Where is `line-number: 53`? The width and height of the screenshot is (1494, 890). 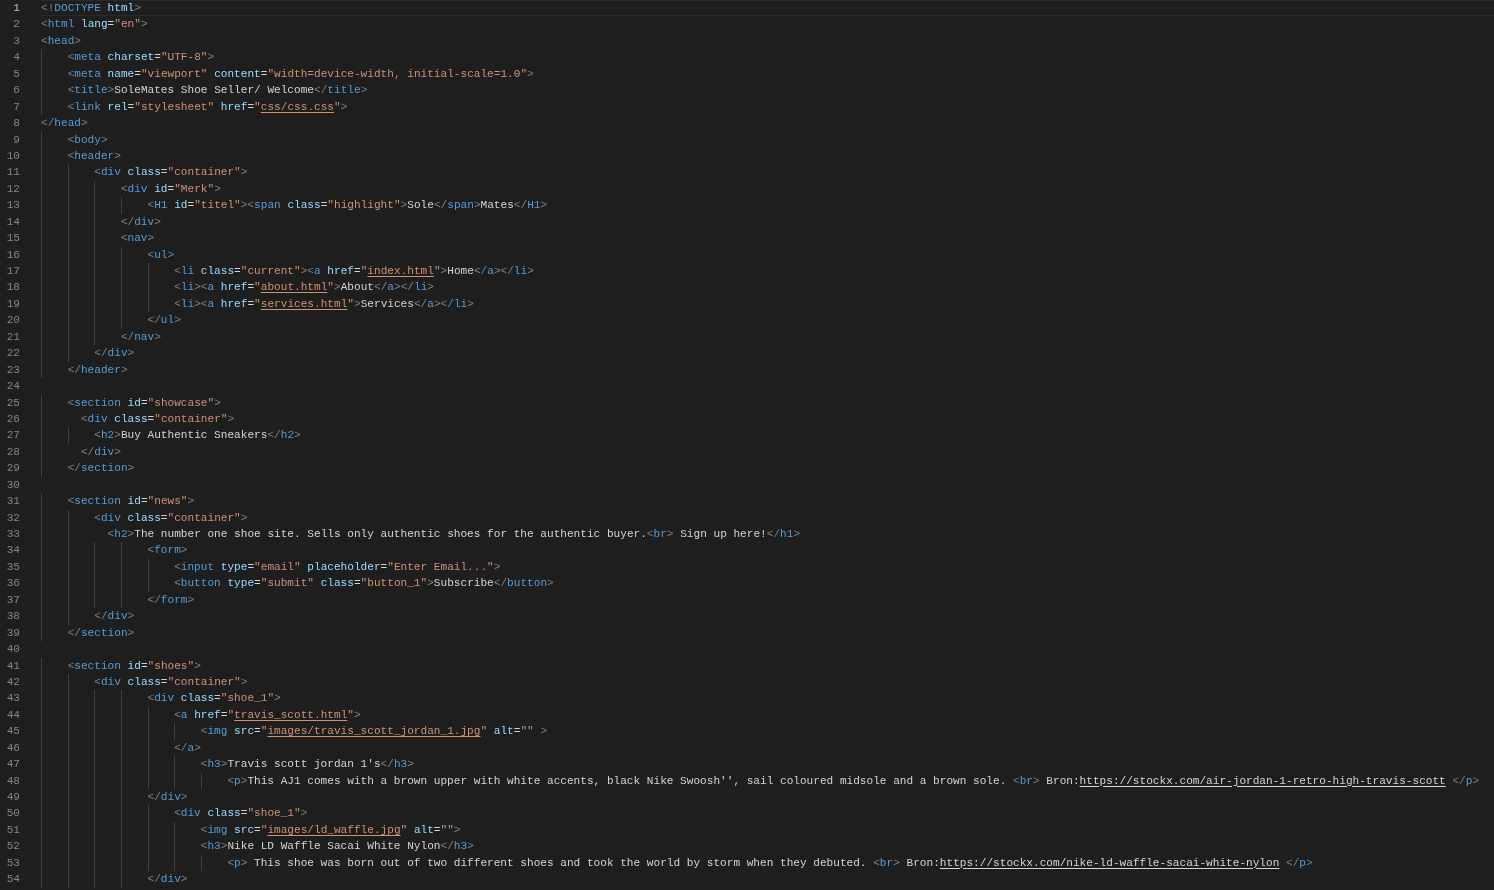 line-number: 53 is located at coordinates (12, 863).